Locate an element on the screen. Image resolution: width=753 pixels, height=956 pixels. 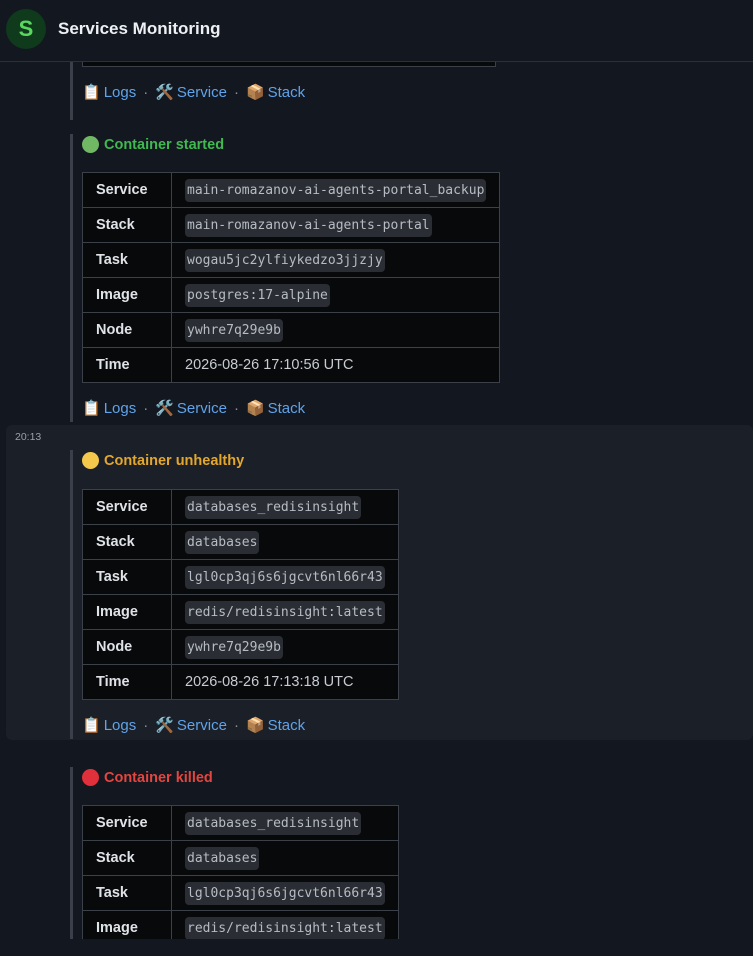
event-header: Container killed is located at coordinates (147, 777).